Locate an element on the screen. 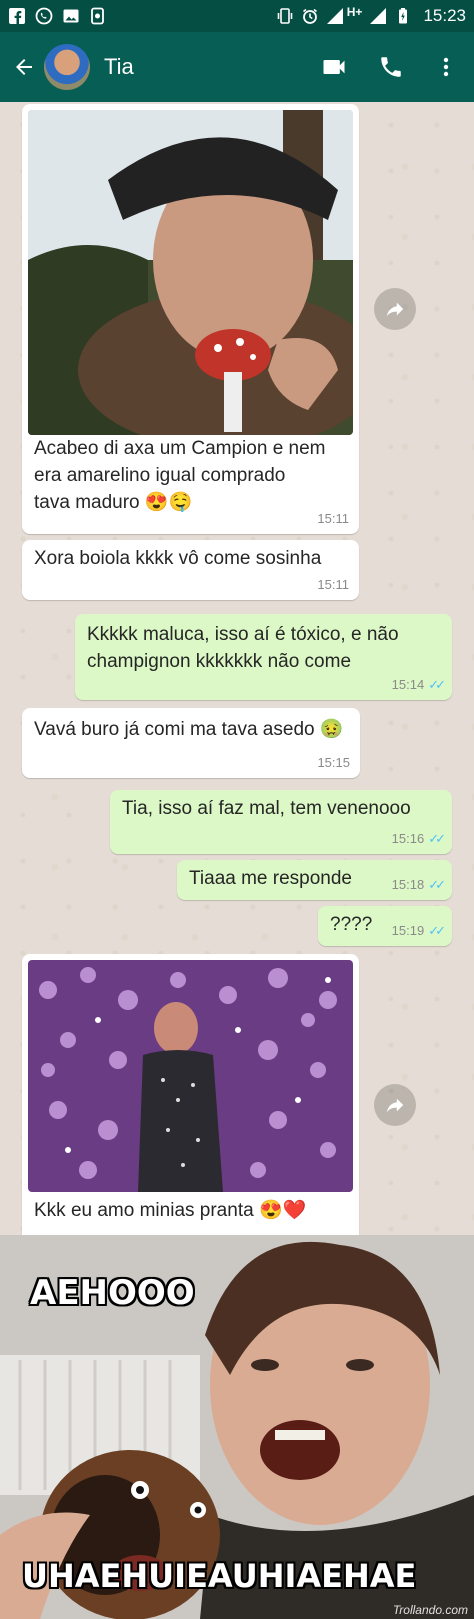 Image resolution: width=474 pixels, height=1619 pixels. facebook-icon is located at coordinates (17, 16).